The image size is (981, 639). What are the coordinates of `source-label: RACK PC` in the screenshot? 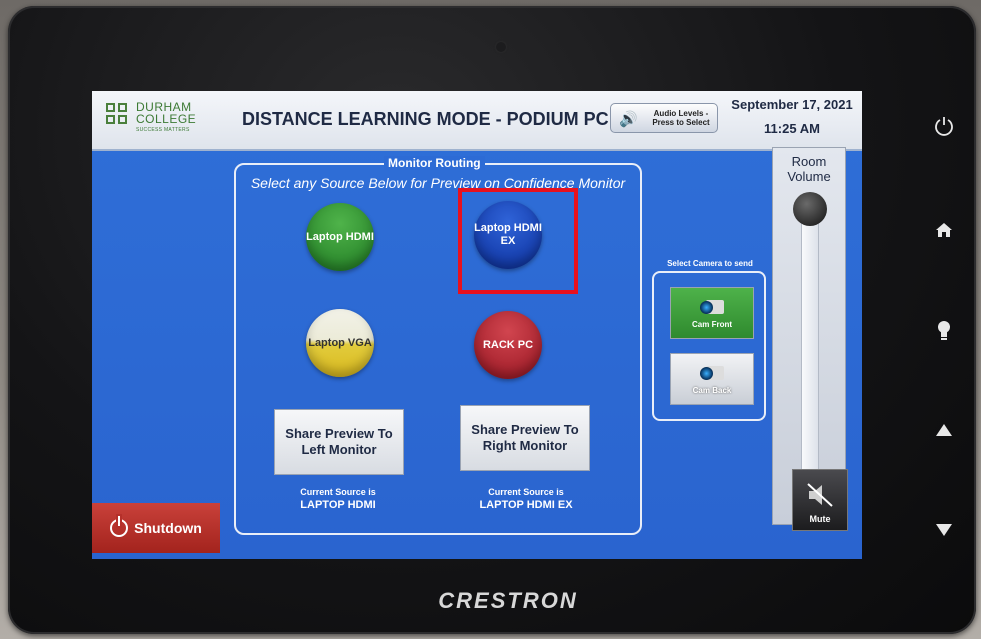 It's located at (508, 344).